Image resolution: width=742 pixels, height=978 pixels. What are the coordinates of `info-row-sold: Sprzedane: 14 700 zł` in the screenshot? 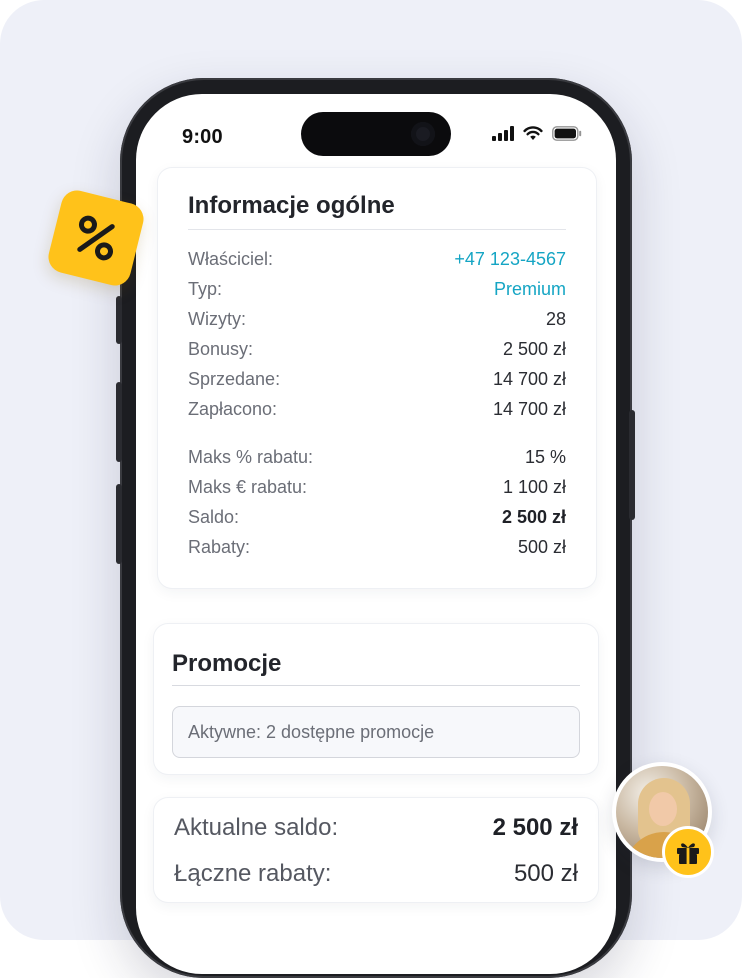 It's located at (377, 379).